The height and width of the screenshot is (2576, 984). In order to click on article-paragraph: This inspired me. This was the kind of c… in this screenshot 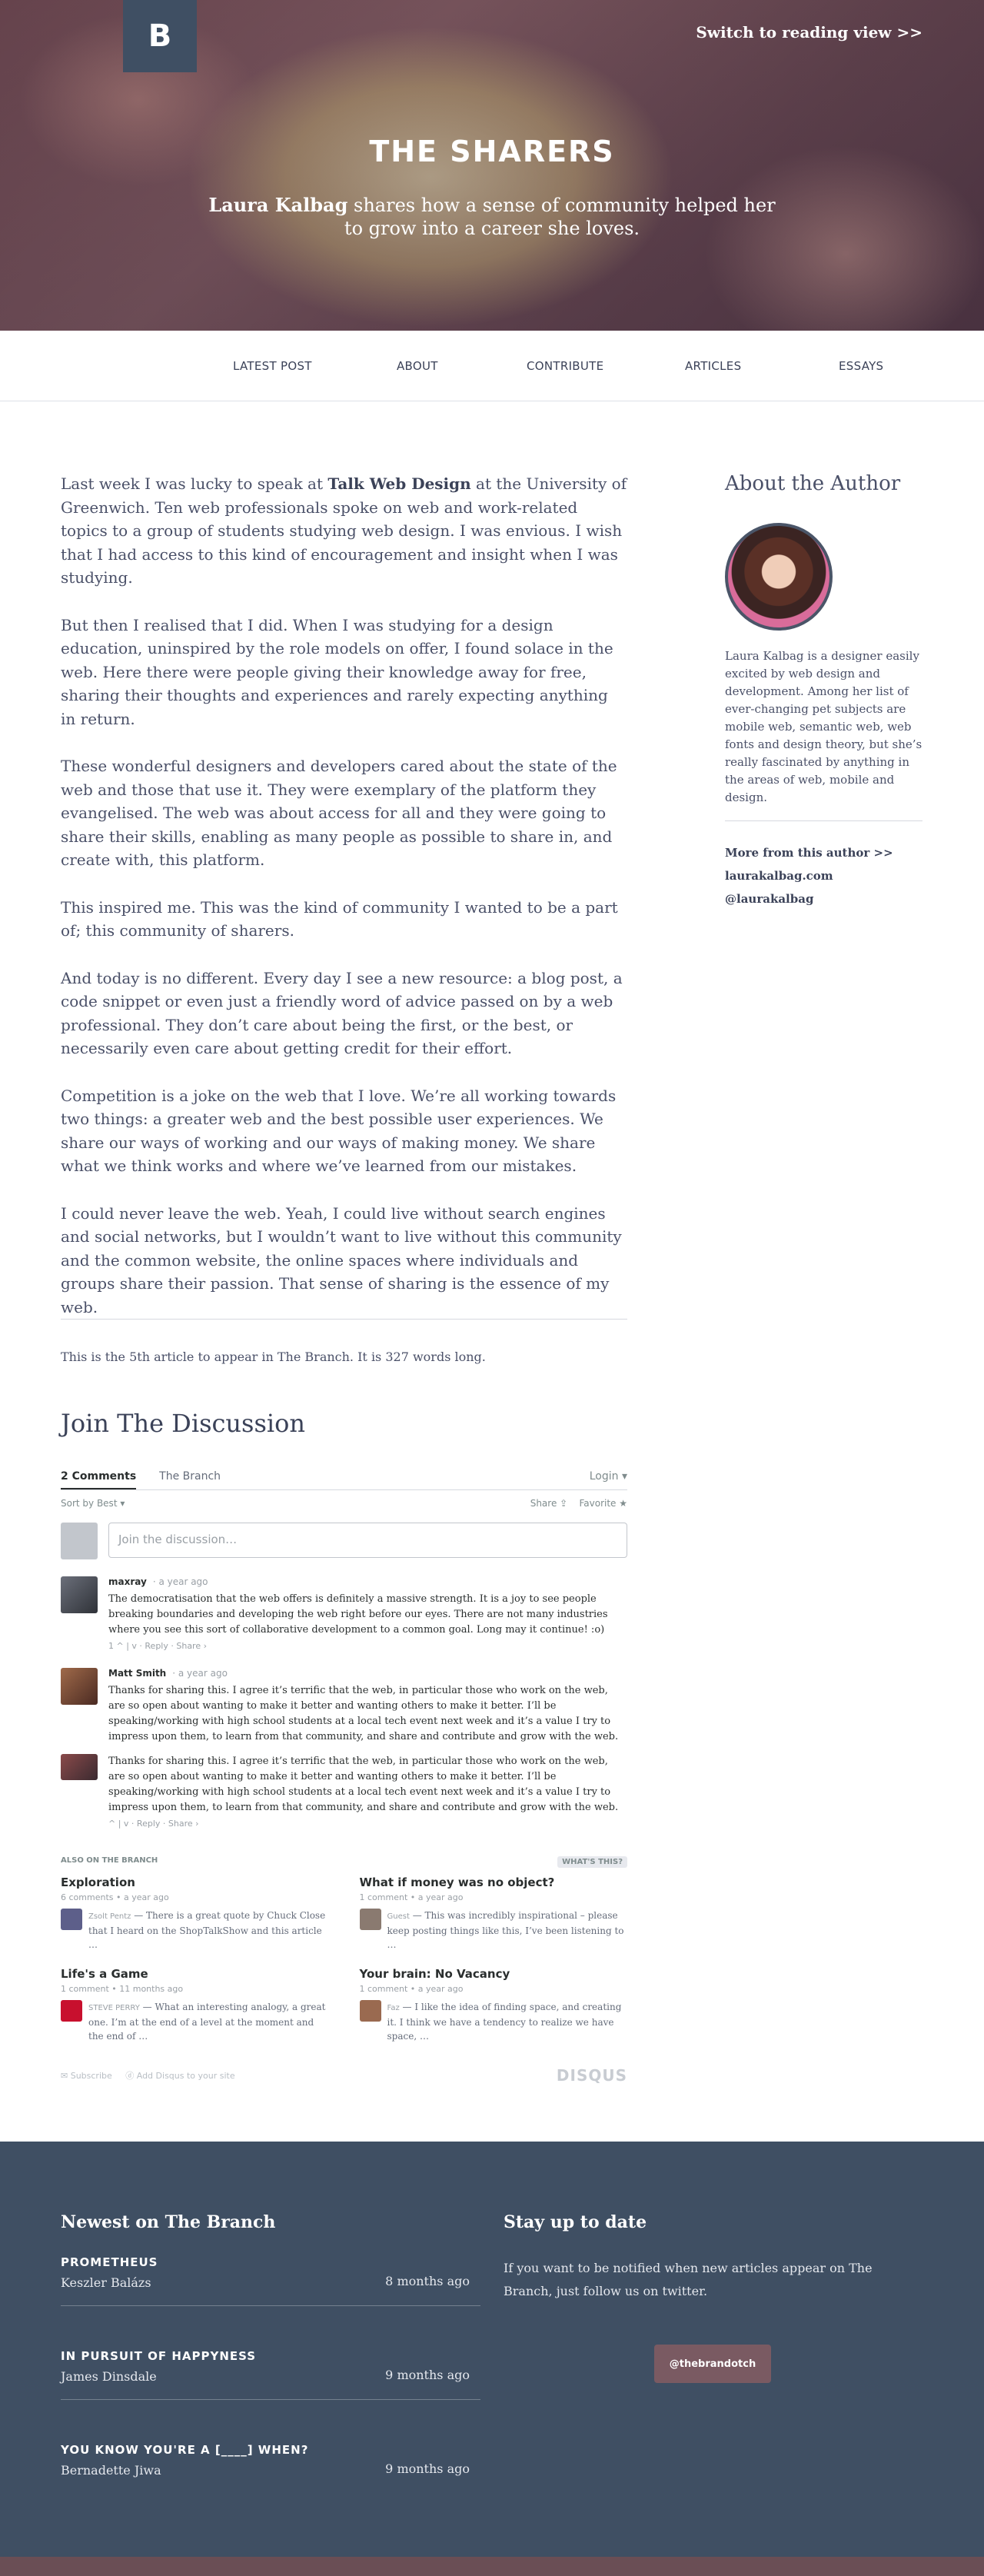, I will do `click(339, 918)`.